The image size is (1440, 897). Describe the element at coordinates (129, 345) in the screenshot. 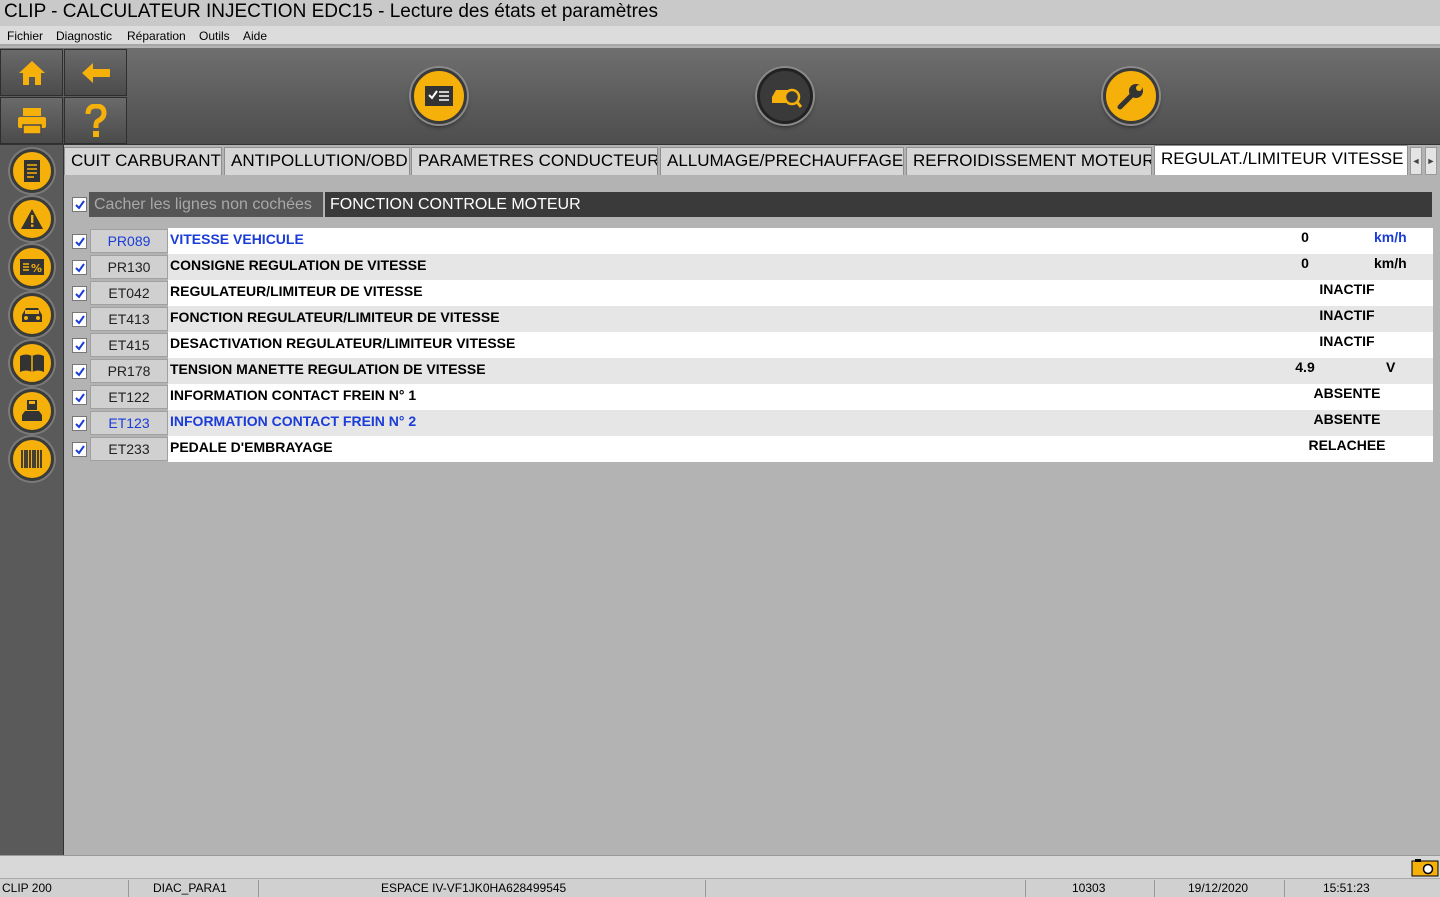

I see `row-code: ET415` at that location.